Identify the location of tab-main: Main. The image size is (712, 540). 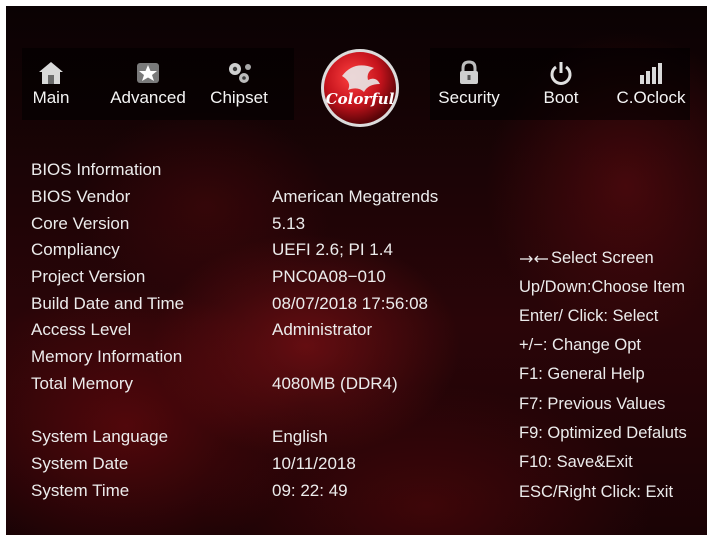
(51, 84).